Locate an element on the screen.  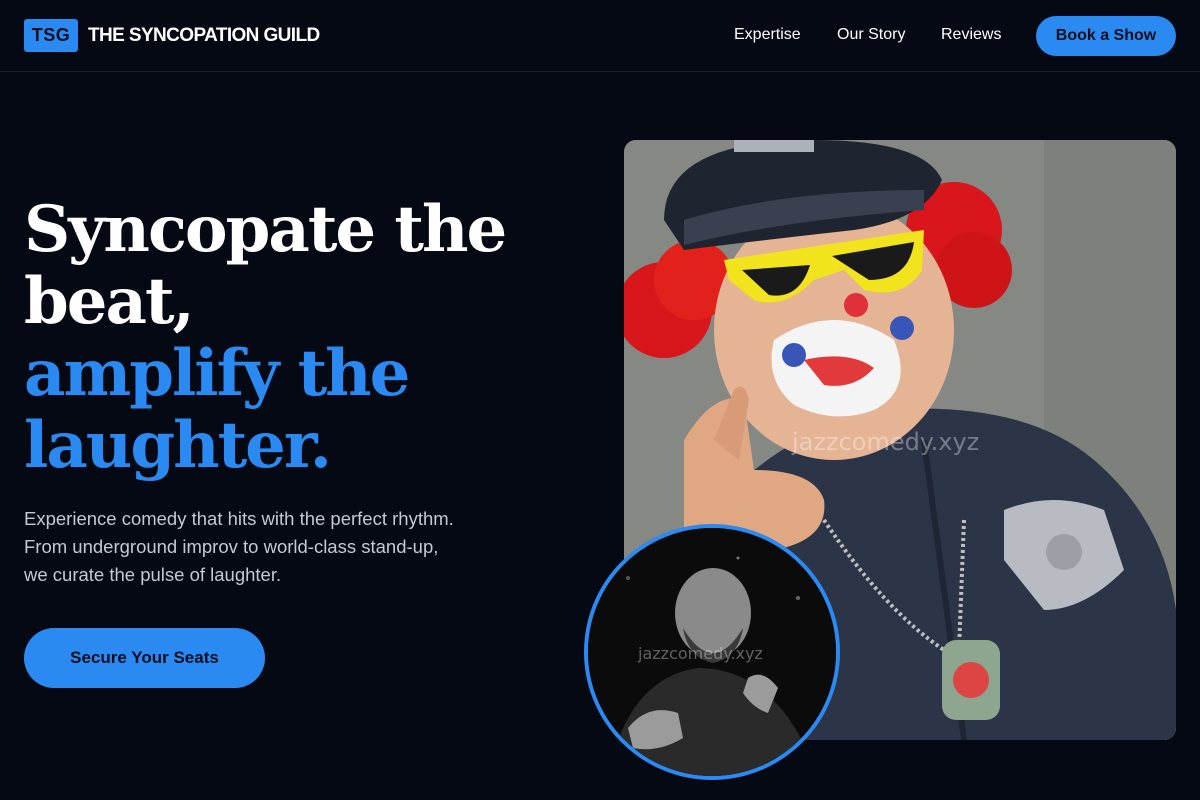
secure-seats-button: Secure Your Seats is located at coordinates (144, 658).